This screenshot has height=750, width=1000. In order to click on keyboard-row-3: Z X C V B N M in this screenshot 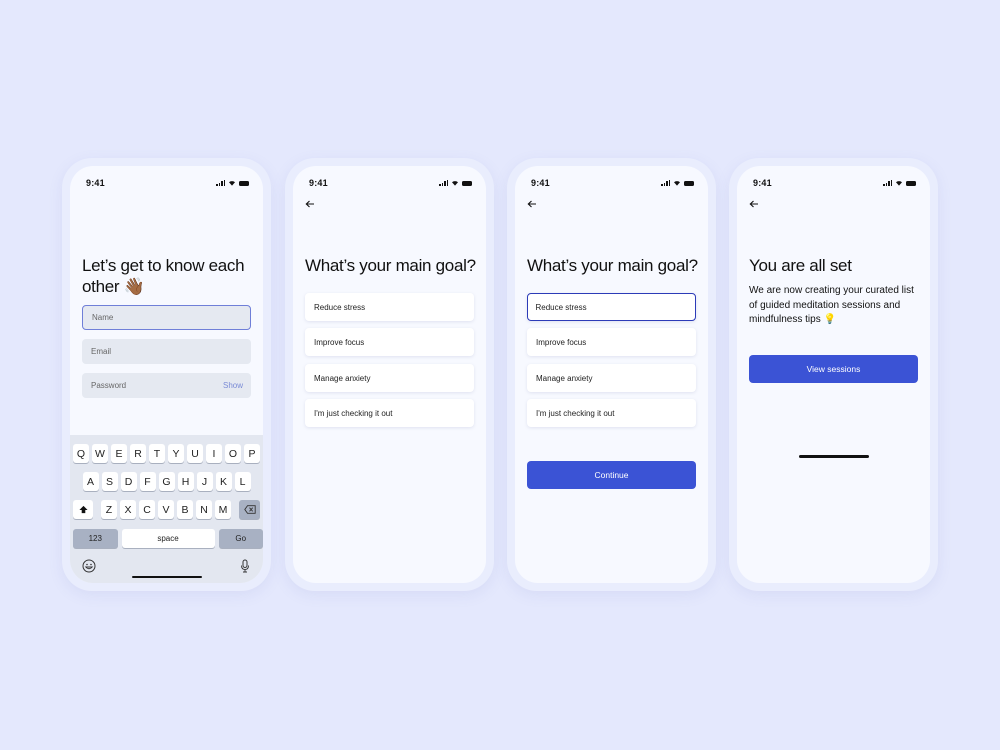, I will do `click(166, 509)`.